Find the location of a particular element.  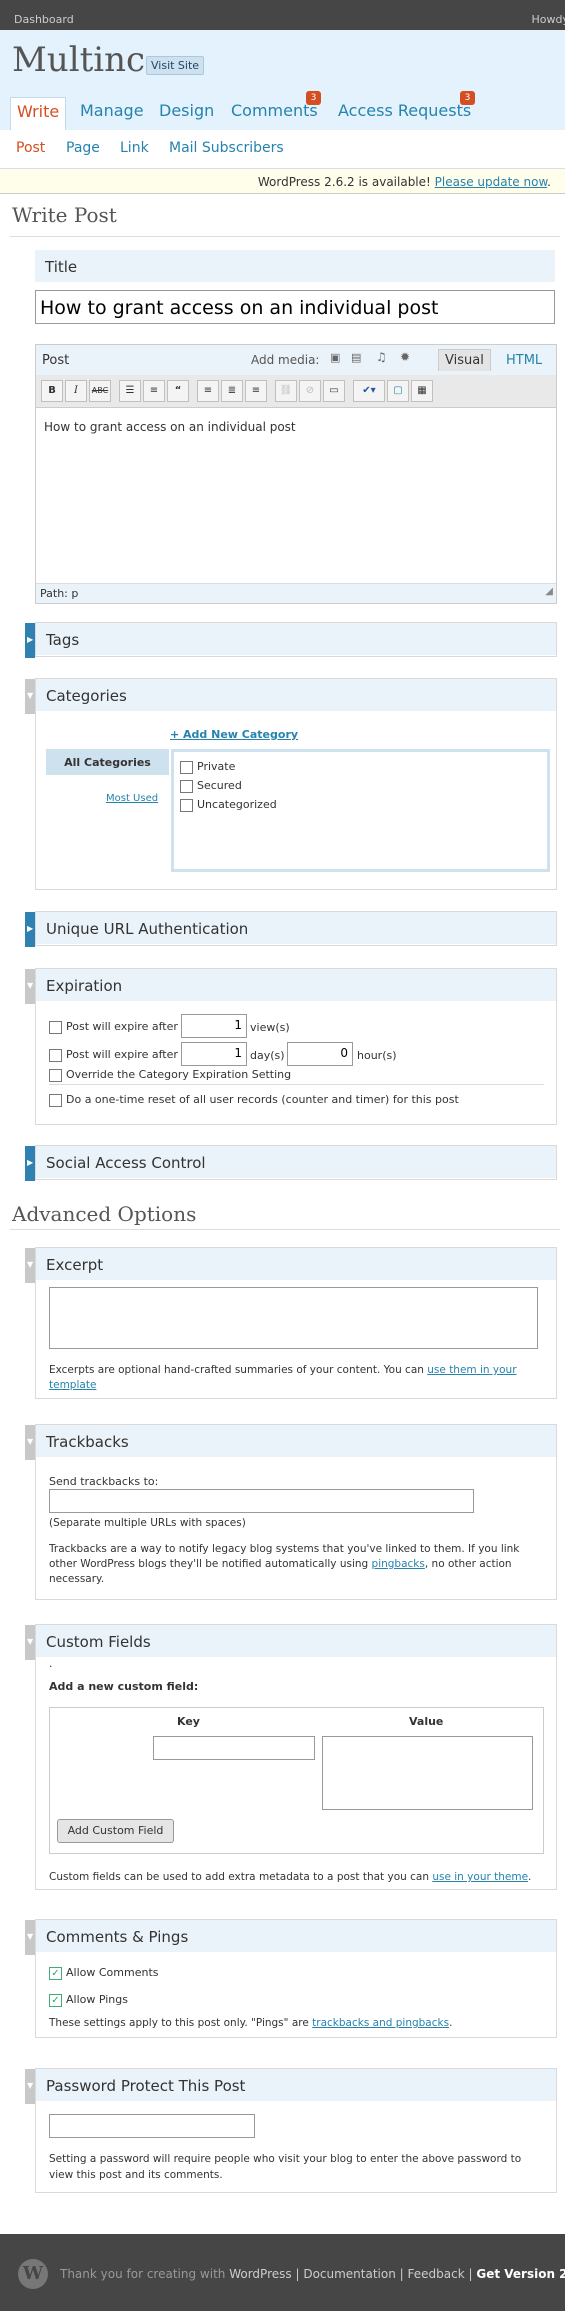

expire-days-value: 1 is located at coordinates (238, 1053).